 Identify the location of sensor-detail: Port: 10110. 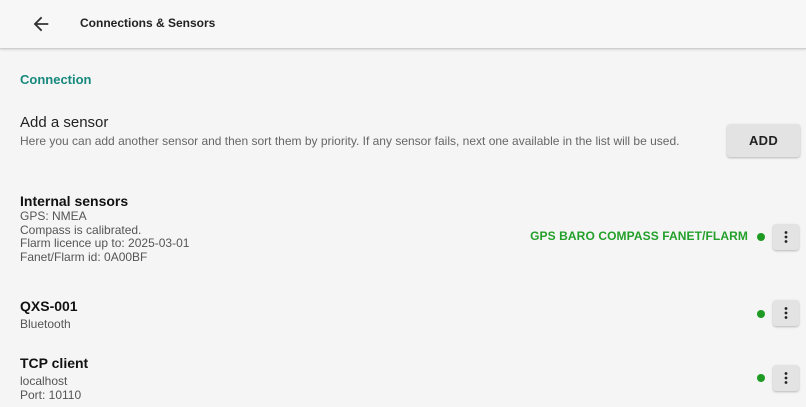
(51, 394).